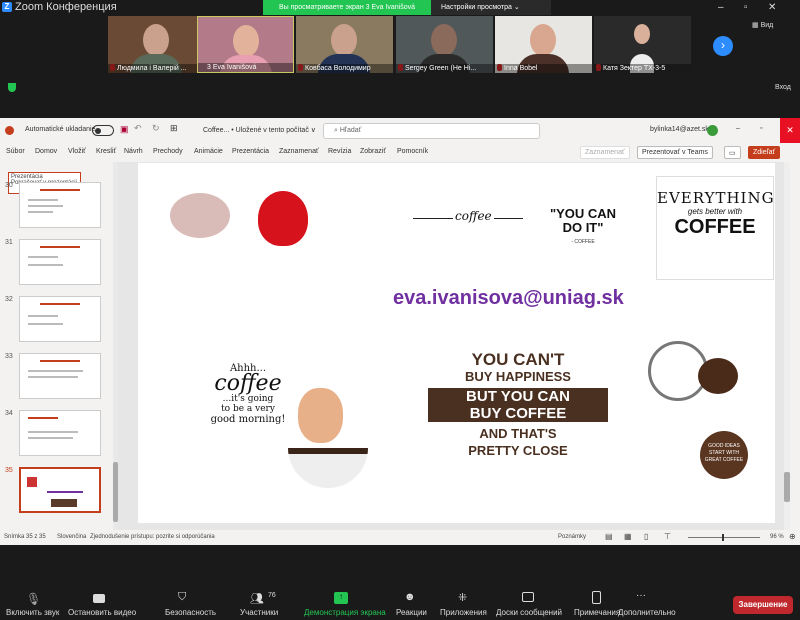 The image size is (800, 620). Describe the element at coordinates (259, 612) in the screenshot. I see `participants-button: Участники` at that location.